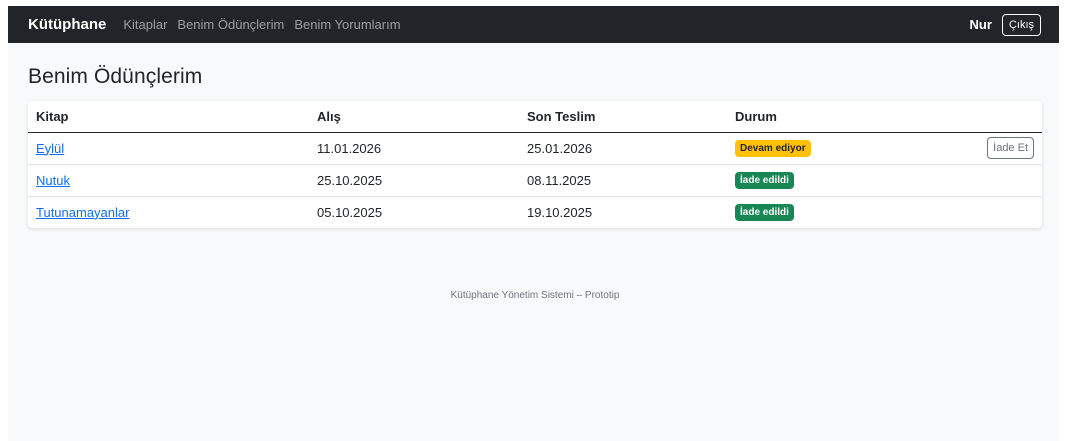 This screenshot has height=441, width=1067. Describe the element at coordinates (230, 24) in the screenshot. I see `nav-link-my-loans: Benim Ödünçlerim` at that location.